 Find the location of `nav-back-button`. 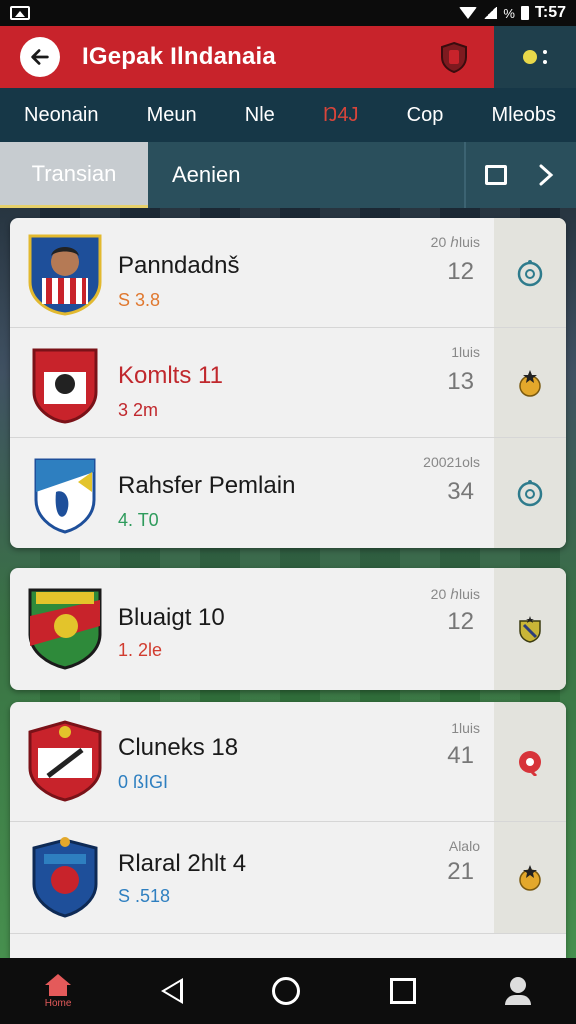

nav-back-button is located at coordinates (171, 991).